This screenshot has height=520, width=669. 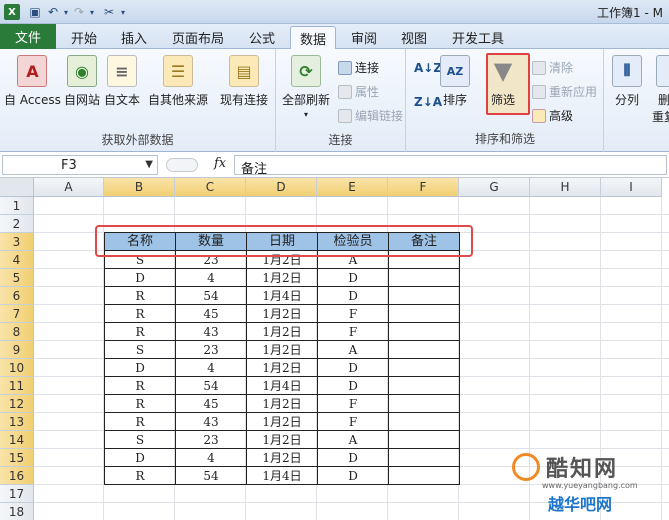 What do you see at coordinates (109, 12) in the screenshot?
I see `tools-icon: ✂` at bounding box center [109, 12].